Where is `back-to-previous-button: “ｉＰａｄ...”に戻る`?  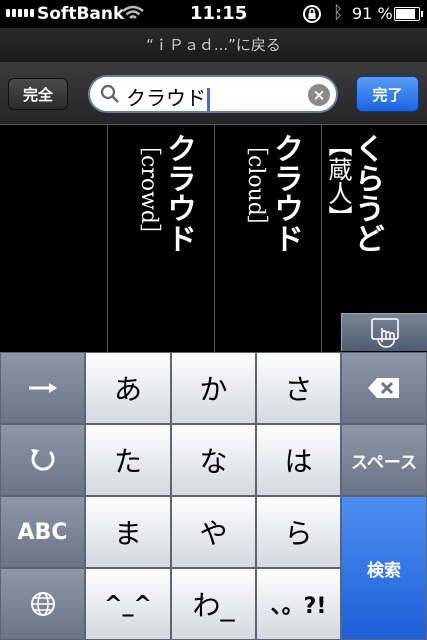
back-to-previous-button: “ｉＰａｄ...”に戻る is located at coordinates (213, 45).